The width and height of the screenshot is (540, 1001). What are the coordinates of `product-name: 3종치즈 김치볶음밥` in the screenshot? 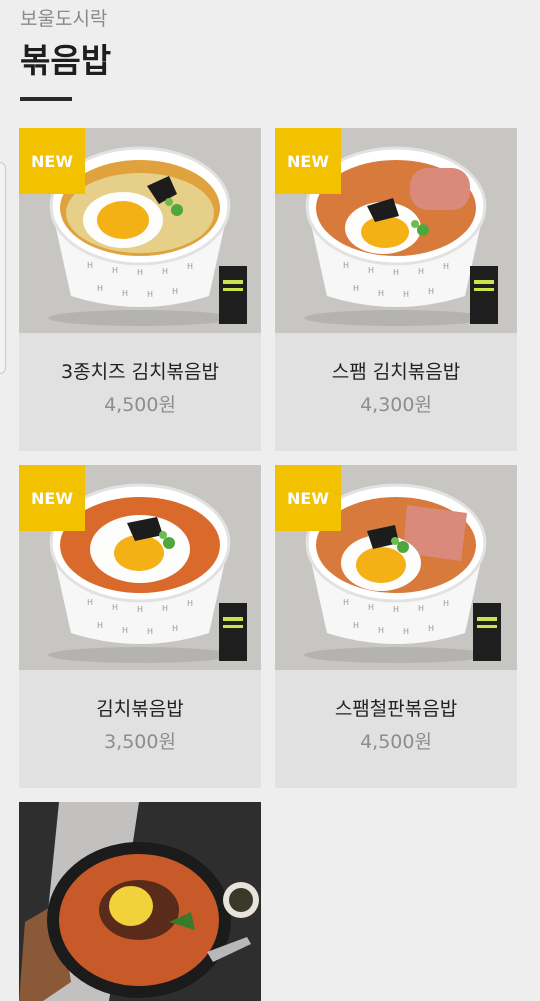 It's located at (140, 372).